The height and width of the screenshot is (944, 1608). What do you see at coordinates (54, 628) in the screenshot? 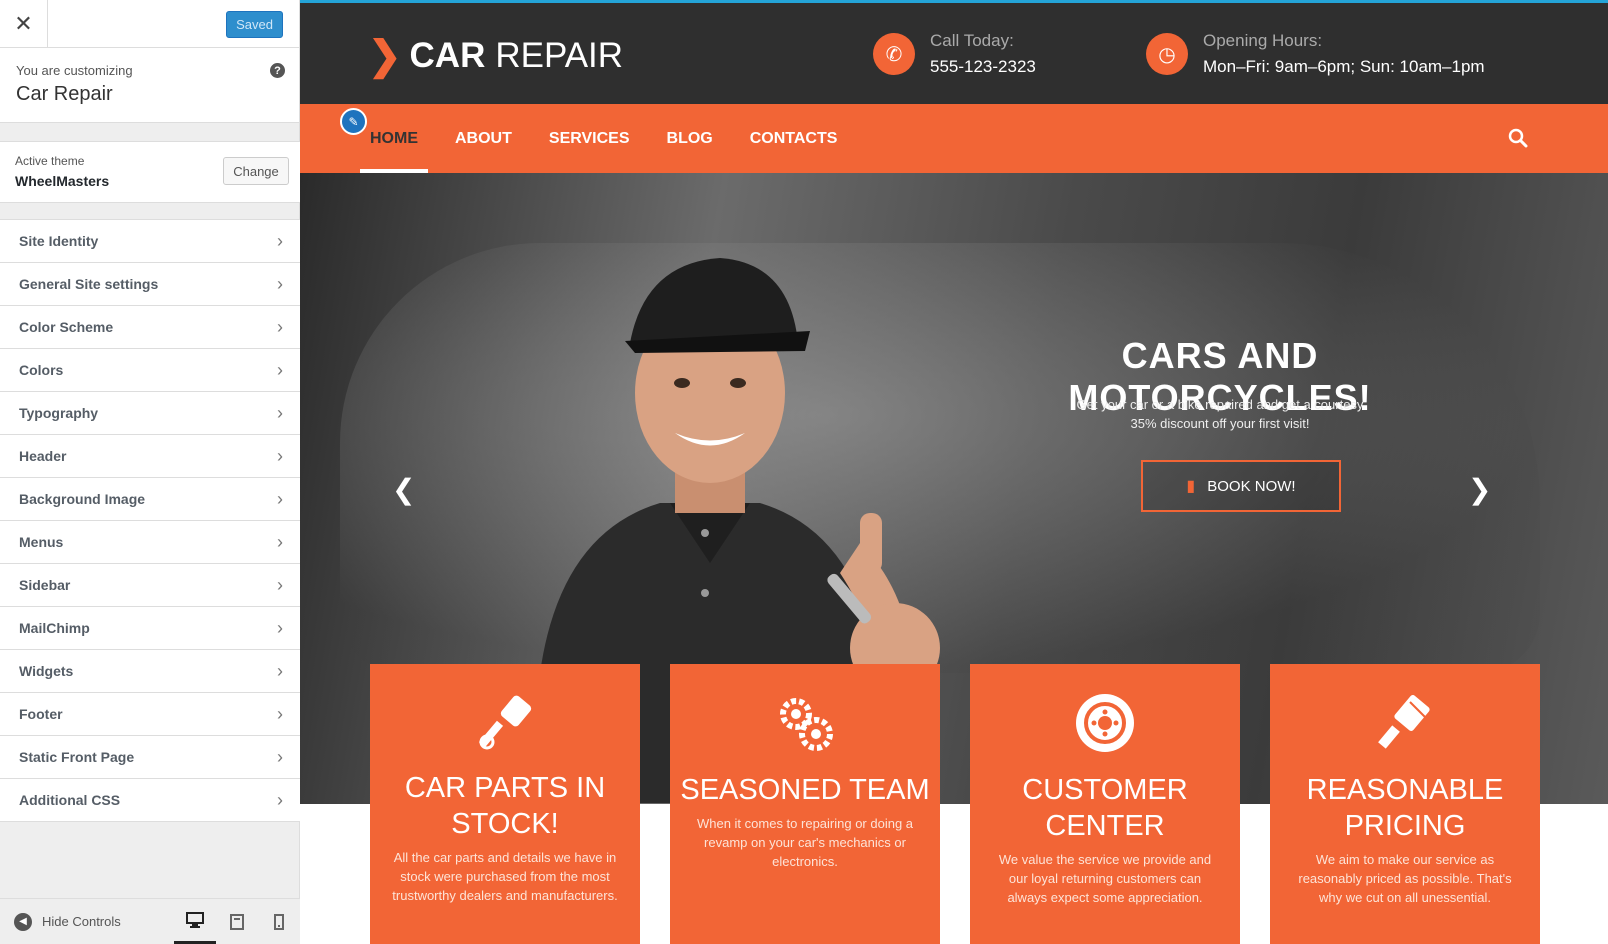
I see `menu-item-label: MailChimp` at bounding box center [54, 628].